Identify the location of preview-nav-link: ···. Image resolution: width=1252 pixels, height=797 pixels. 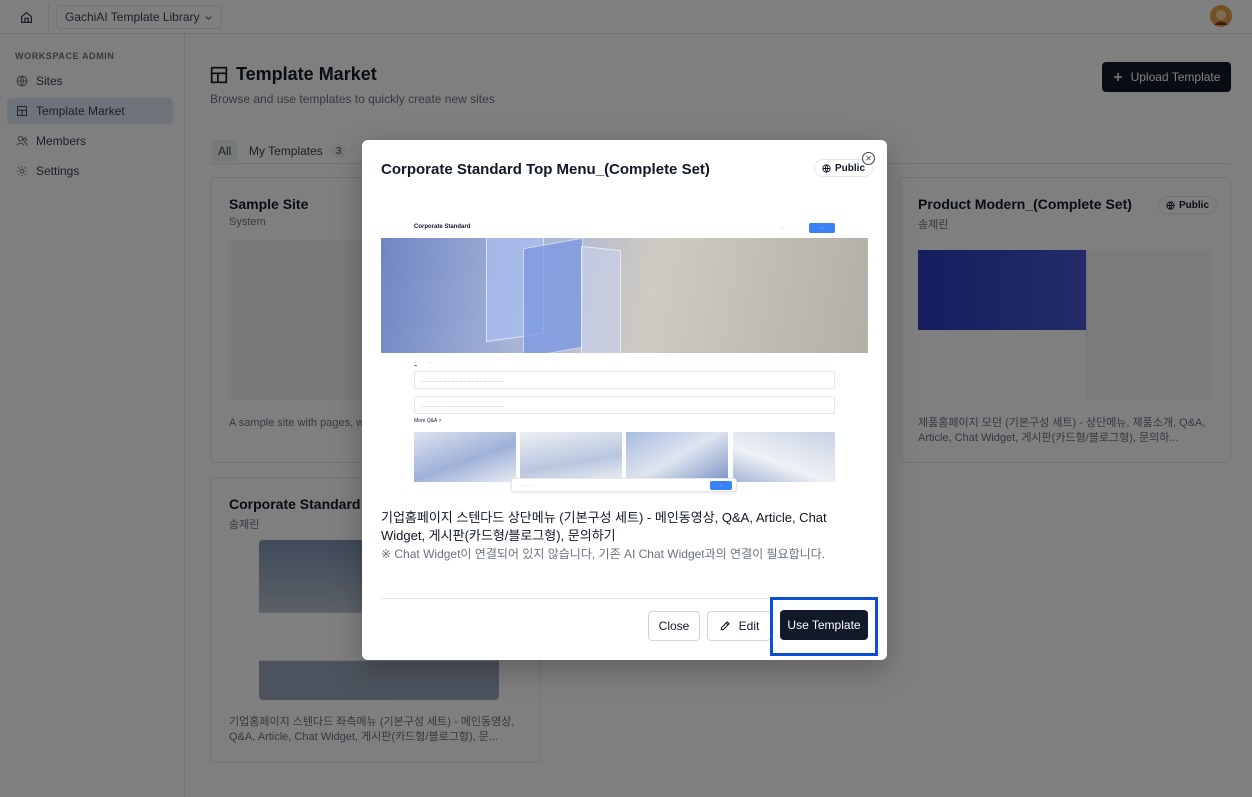
(783, 227).